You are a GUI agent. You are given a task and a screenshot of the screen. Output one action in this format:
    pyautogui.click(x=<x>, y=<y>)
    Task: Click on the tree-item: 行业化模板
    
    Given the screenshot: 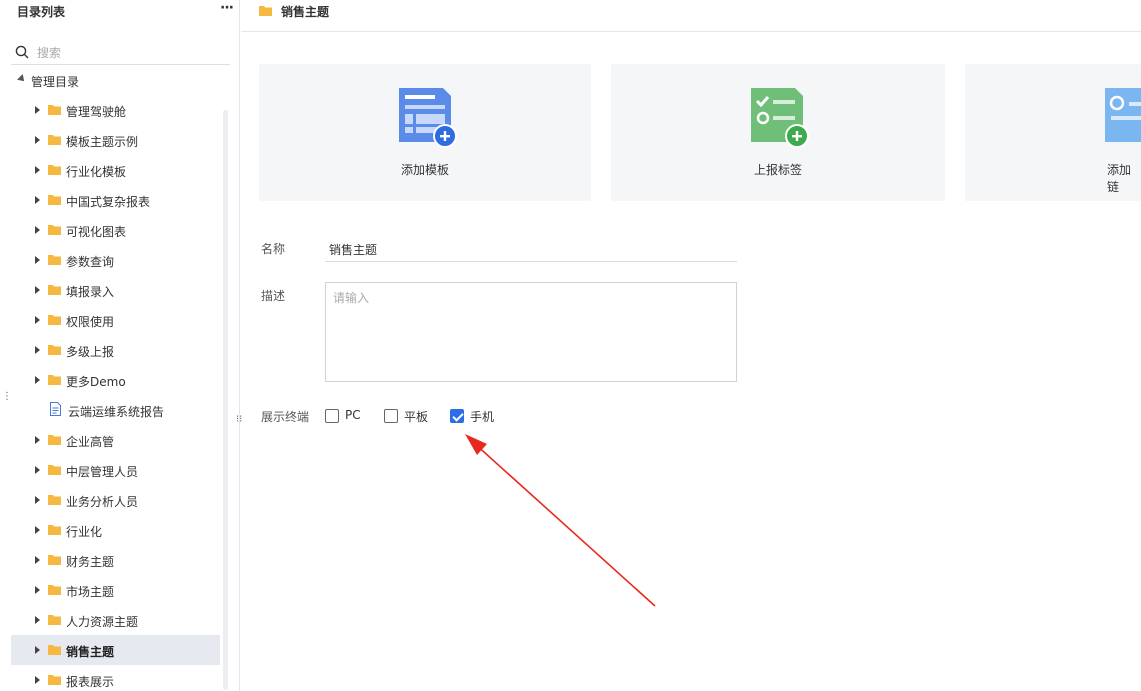 What is the action you would take?
    pyautogui.click(x=115, y=170)
    